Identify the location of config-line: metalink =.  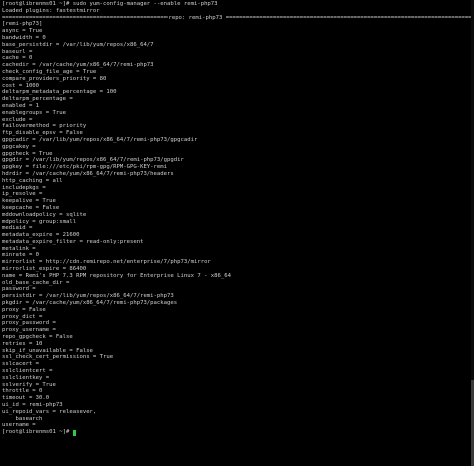
(19, 248).